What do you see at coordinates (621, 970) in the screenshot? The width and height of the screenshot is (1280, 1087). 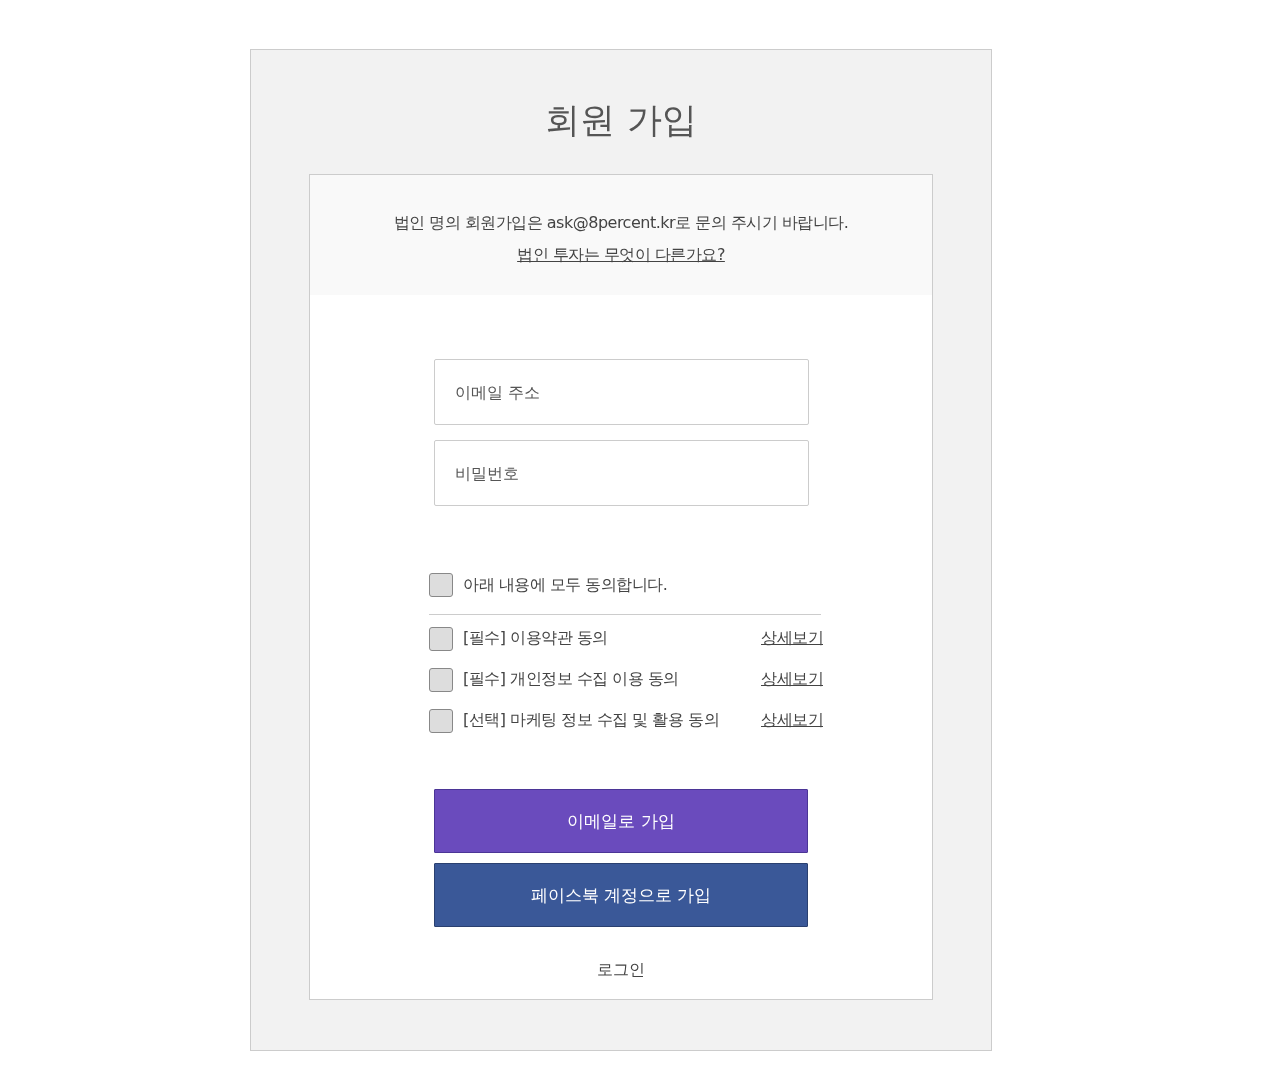 I see `login-link: 로그인` at bounding box center [621, 970].